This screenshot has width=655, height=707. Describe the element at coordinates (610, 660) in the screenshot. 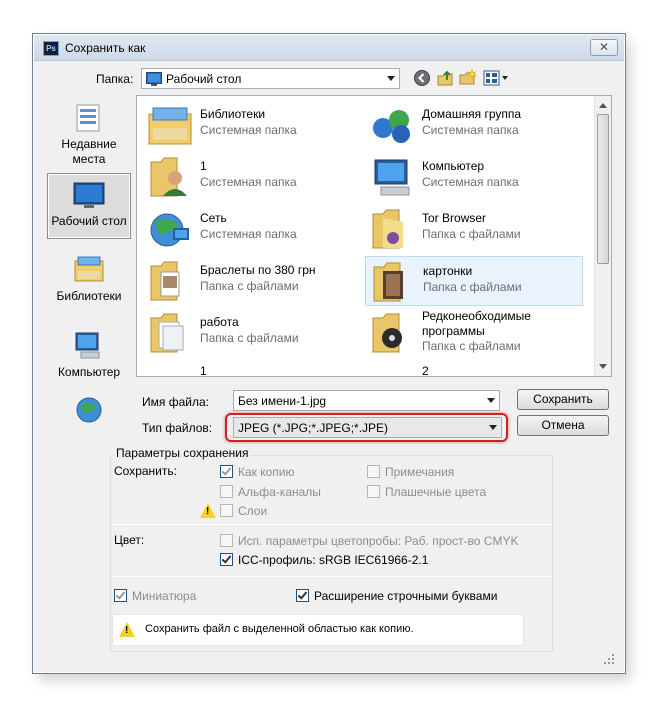

I see `resize-grip-icon` at that location.